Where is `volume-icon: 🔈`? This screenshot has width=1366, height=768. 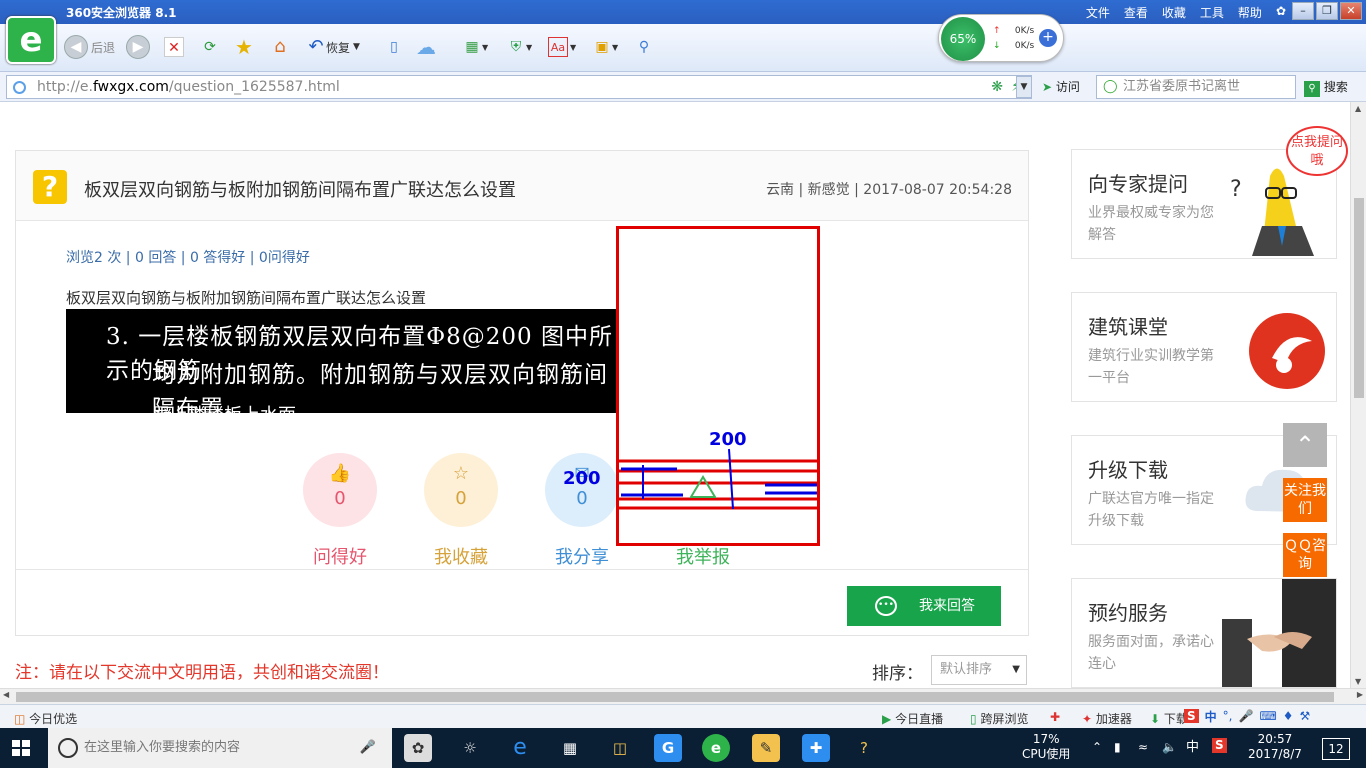 volume-icon: 🔈 is located at coordinates (1169, 747).